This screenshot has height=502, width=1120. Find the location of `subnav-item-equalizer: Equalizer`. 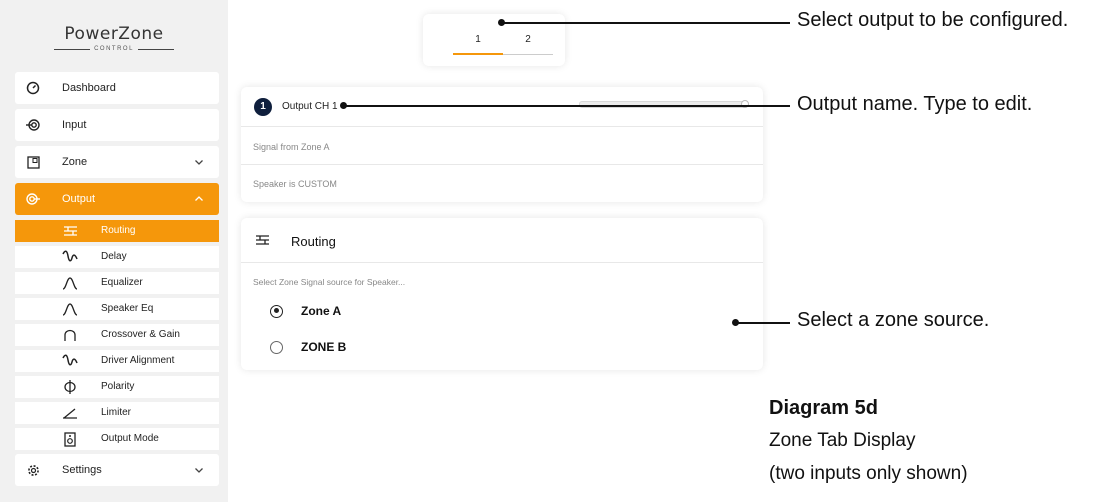

subnav-item-equalizer: Equalizer is located at coordinates (117, 283).